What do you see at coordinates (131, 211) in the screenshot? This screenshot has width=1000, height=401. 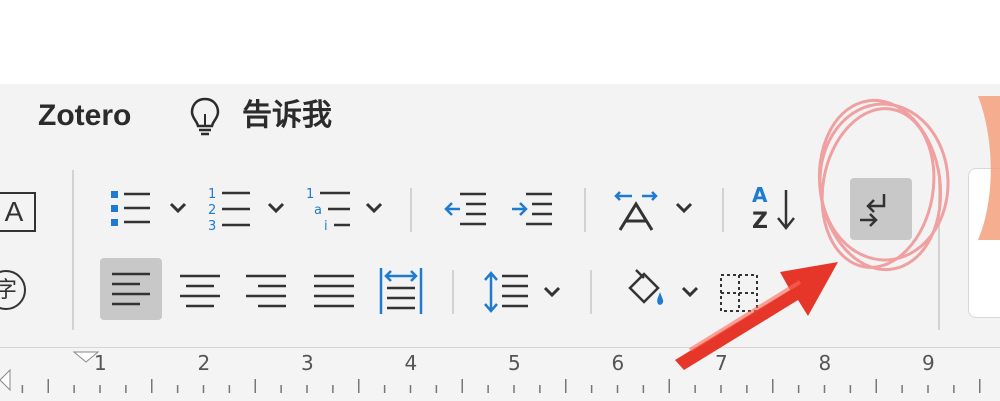 I see `bullet-list-icon` at bounding box center [131, 211].